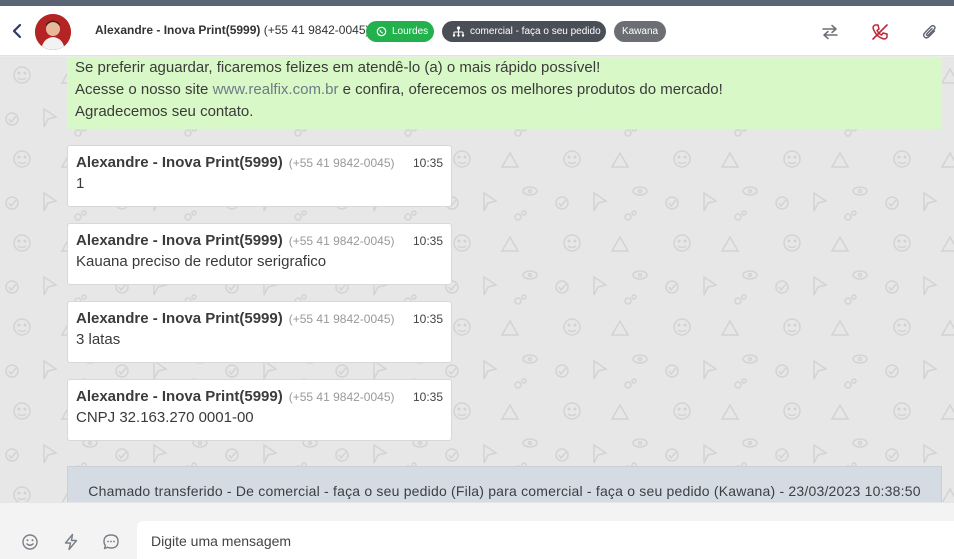 The image size is (954, 559). I want to click on contact-phone: (+55 41 9842-0045), so click(316, 30).